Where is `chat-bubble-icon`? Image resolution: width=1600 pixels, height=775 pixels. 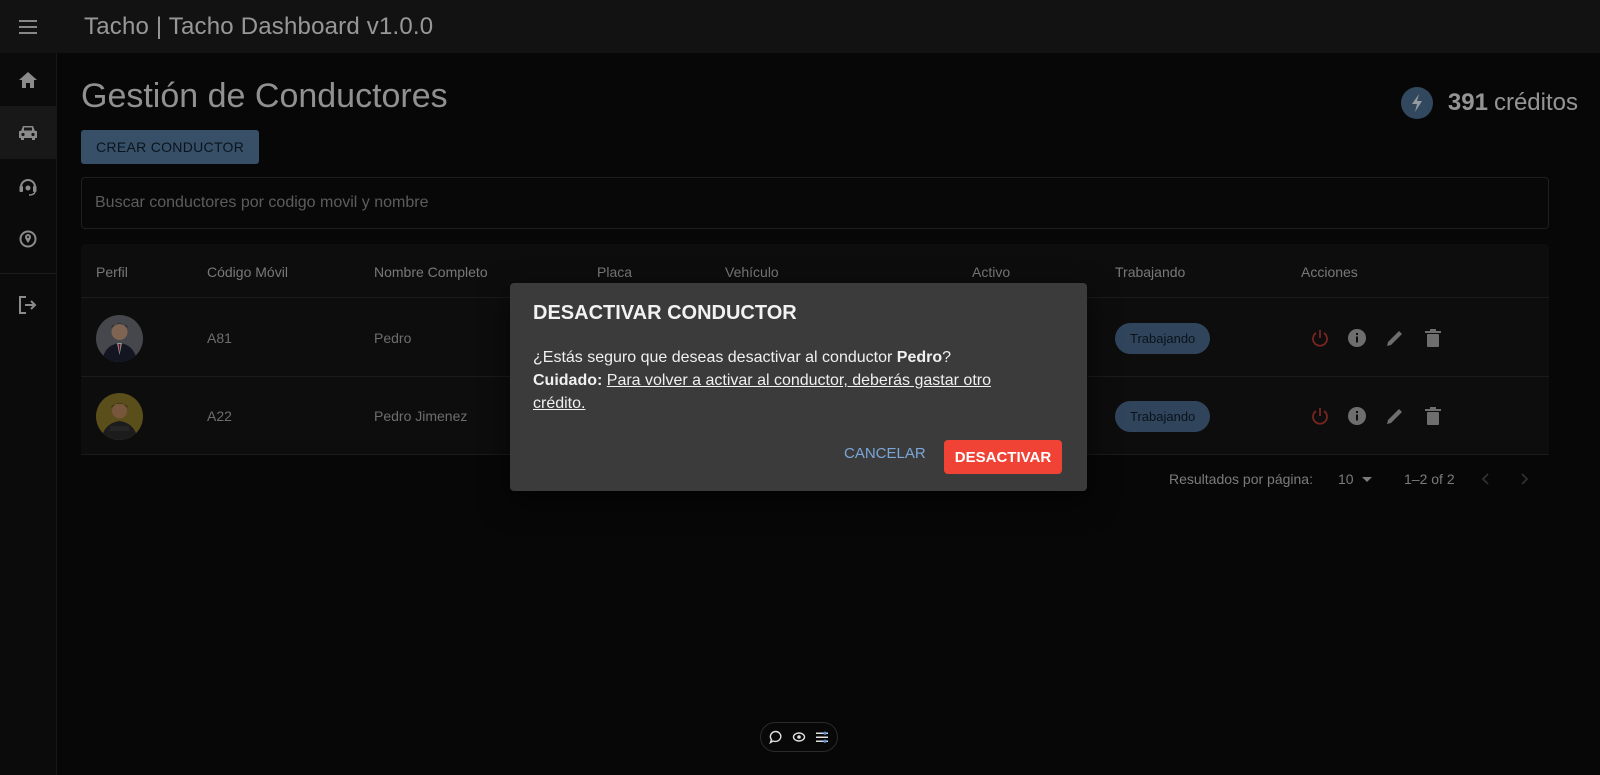
chat-bubble-icon is located at coordinates (775, 737).